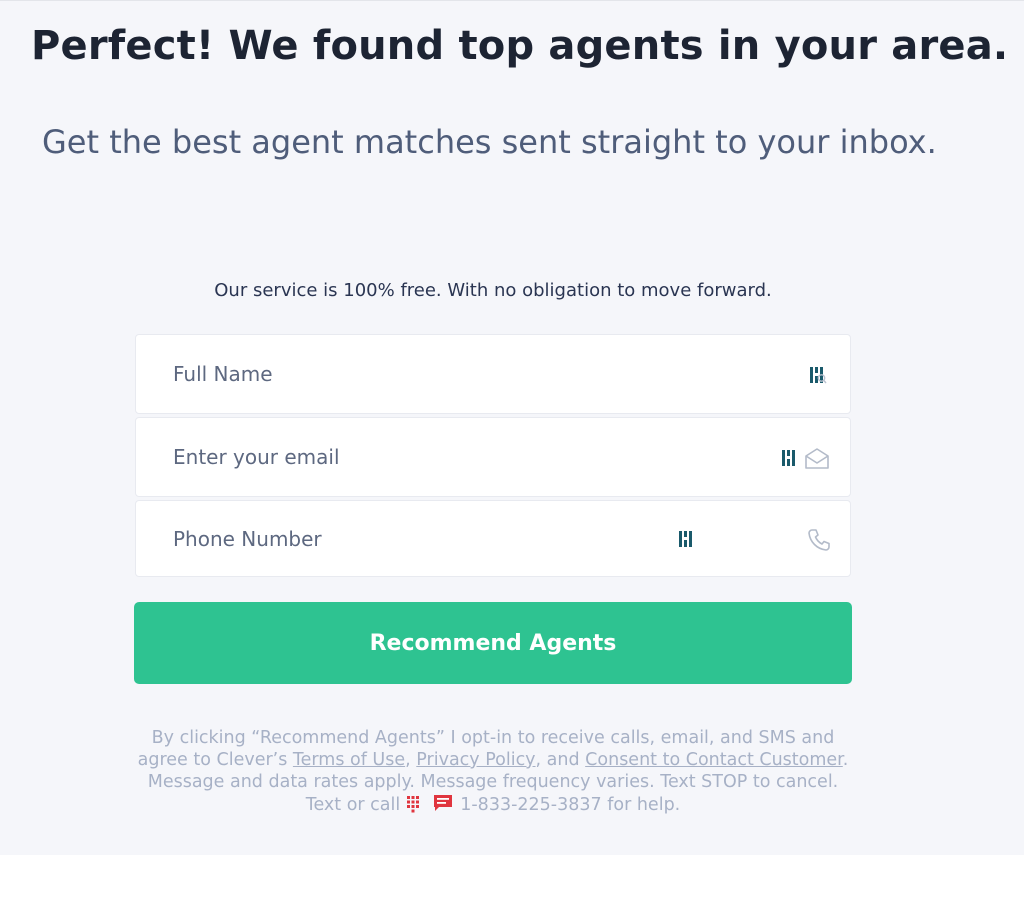 Image resolution: width=1024 pixels, height=918 pixels. I want to click on legal-text: ., so click(845, 760).